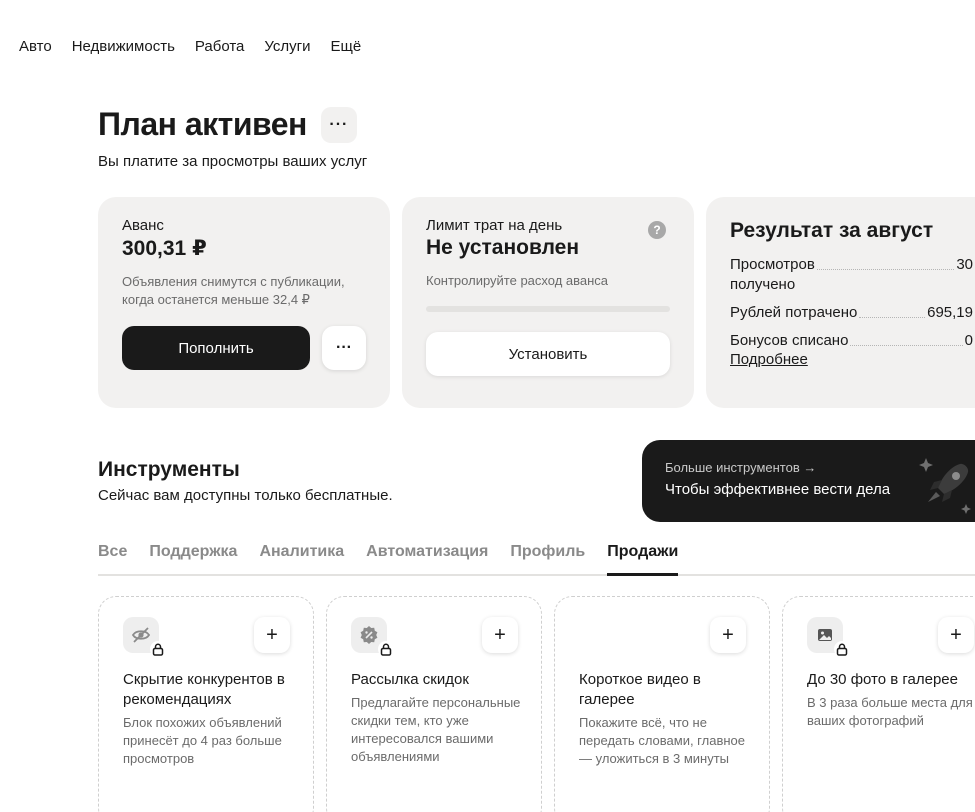 This screenshot has width=975, height=812. I want to click on set-limit-button: Установить, so click(548, 354).